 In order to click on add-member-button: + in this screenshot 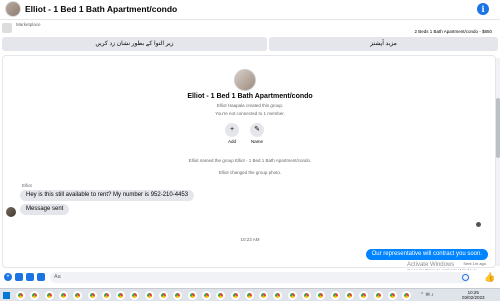, I will do `click(232, 130)`.